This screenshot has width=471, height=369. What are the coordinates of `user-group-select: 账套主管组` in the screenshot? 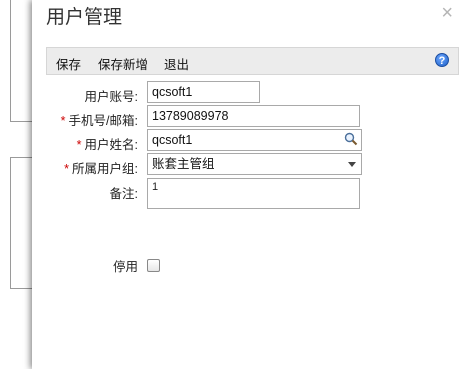 It's located at (254, 164).